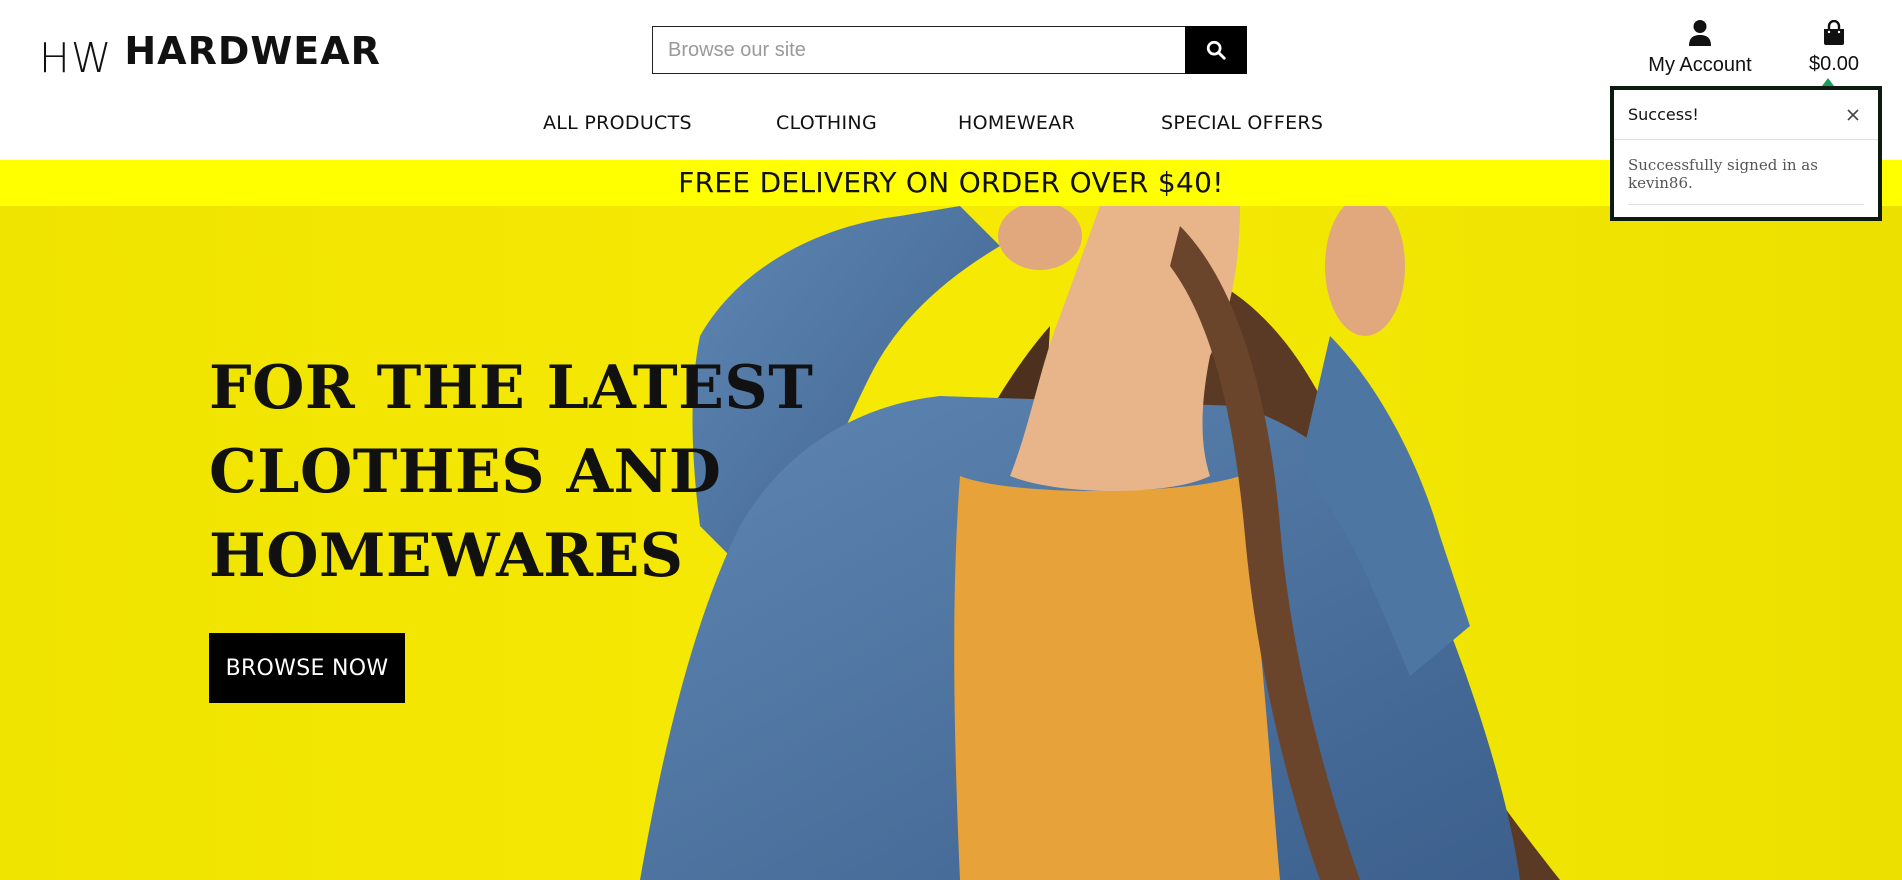 The image size is (1902, 880). I want to click on toast-arrow, so click(1828, 82).